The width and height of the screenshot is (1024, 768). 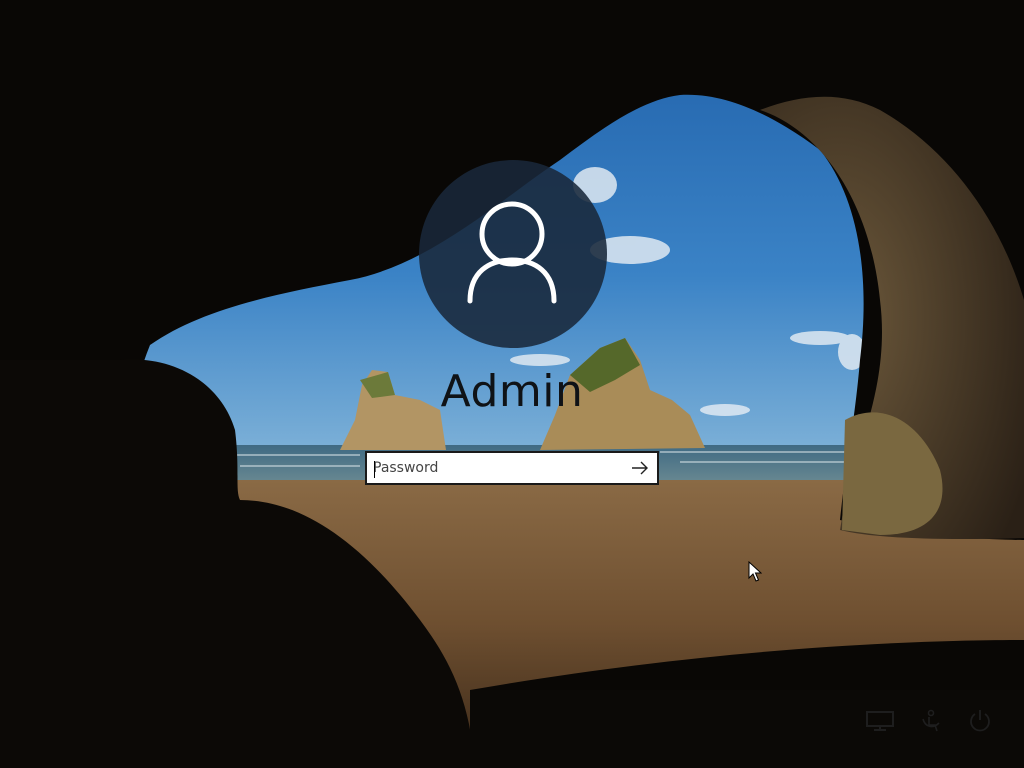 I want to click on arrow-right-icon, so click(x=640, y=468).